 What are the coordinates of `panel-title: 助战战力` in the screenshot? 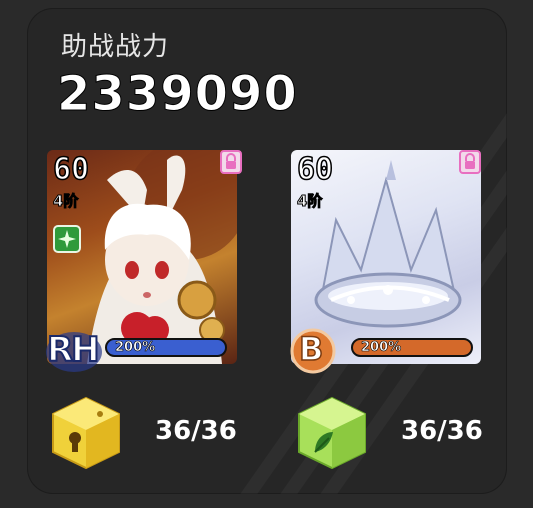 It's located at (115, 47).